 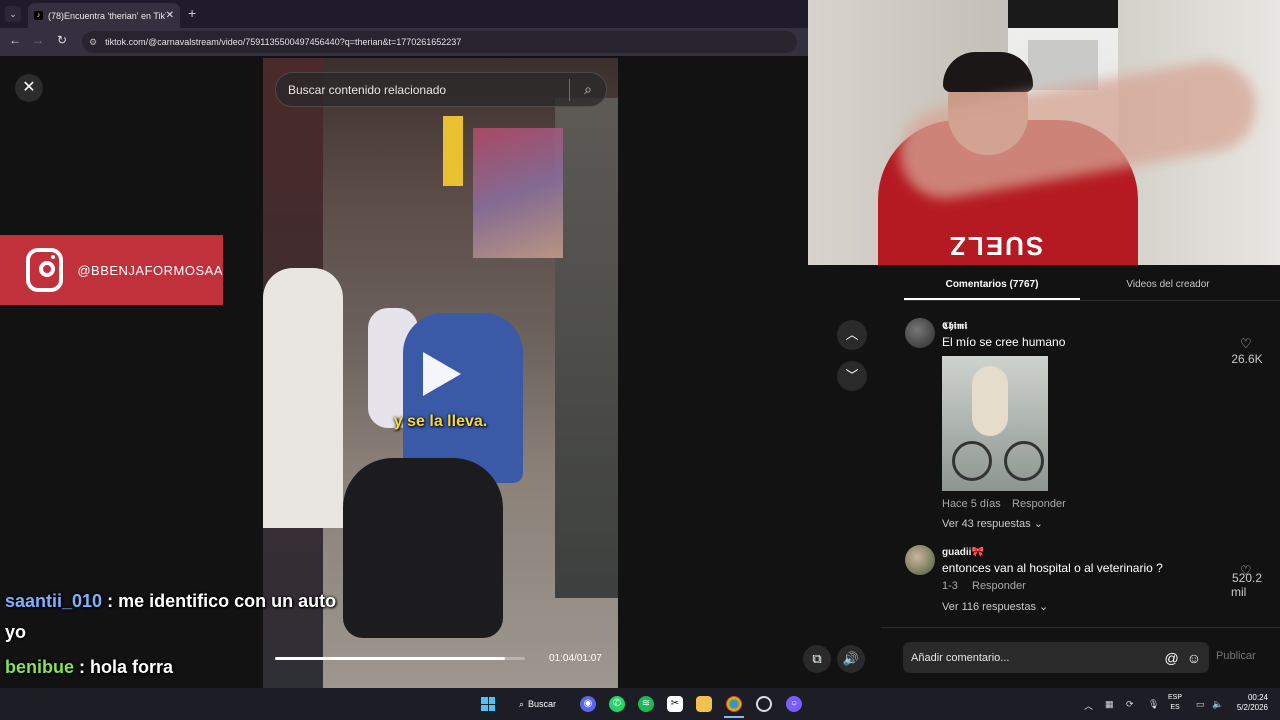 I want to click on instagram-banner: @BBENJAFORMOSAA, so click(x=111, y=270).